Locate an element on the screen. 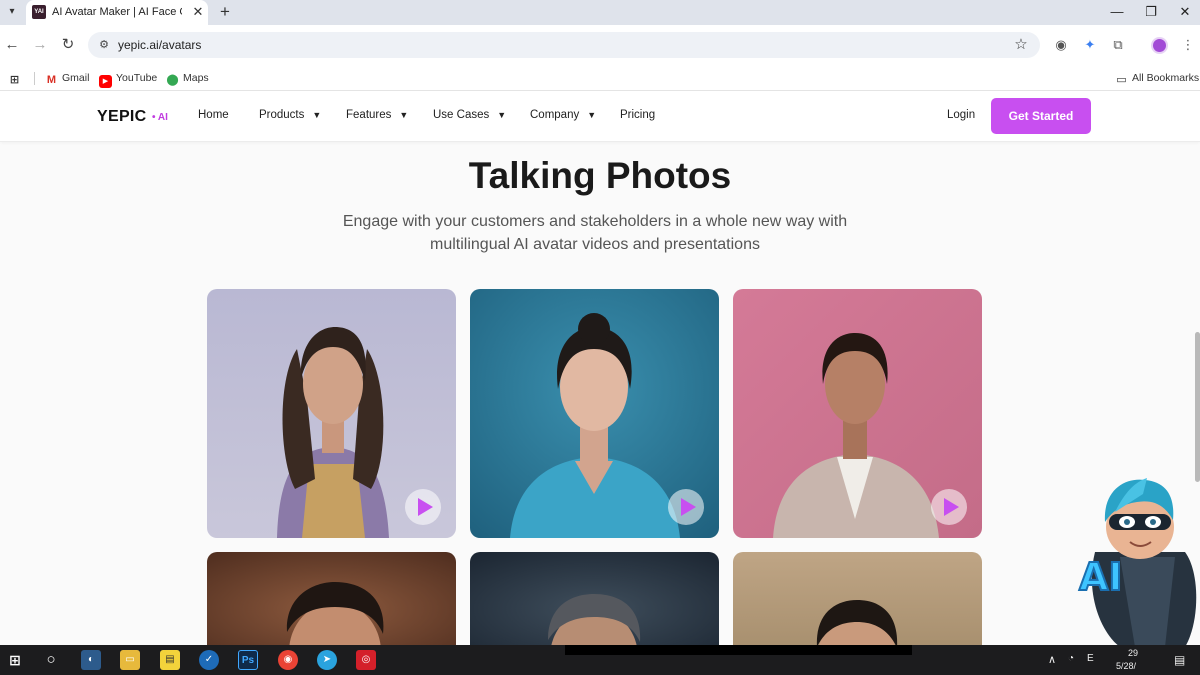 This screenshot has width=1200, height=675. forward-icon: → is located at coordinates (40, 45).